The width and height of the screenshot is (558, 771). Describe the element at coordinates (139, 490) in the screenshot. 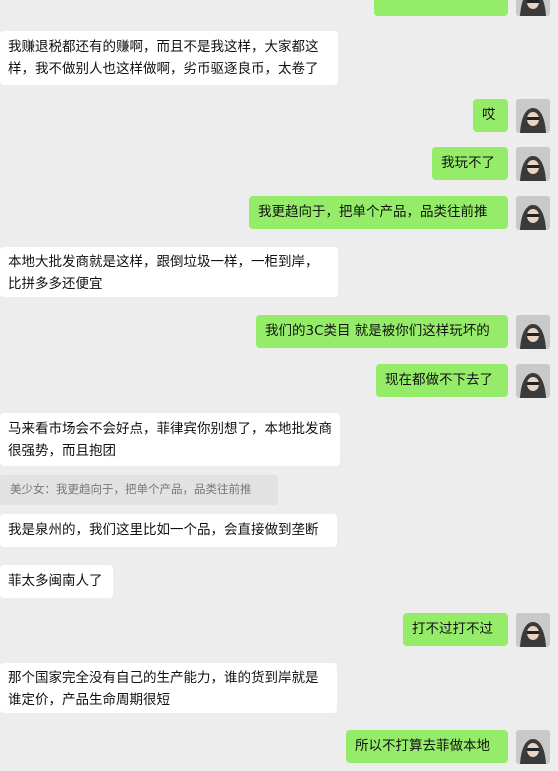

I see `quoted-reply: 美少女：我更趋向于，把单个产品，品类往前推` at that location.